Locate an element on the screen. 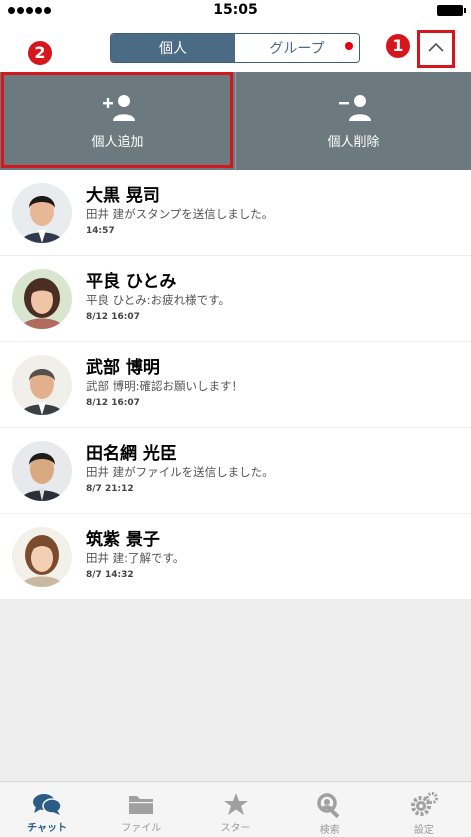 The height and width of the screenshot is (837, 471). chat-row: 田名網 光臣 田井 建がファイルを送信しました。 8/7 21:12 is located at coordinates (235, 471).